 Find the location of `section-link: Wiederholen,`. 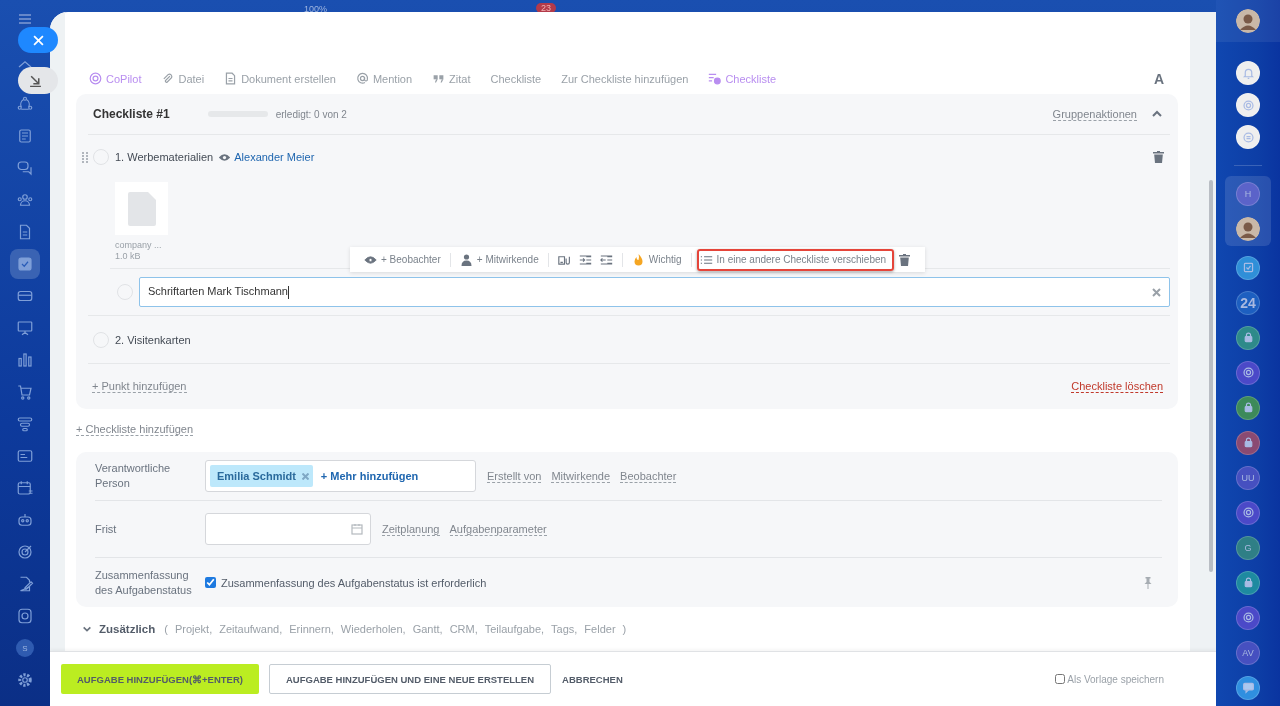

section-link: Wiederholen, is located at coordinates (373, 629).